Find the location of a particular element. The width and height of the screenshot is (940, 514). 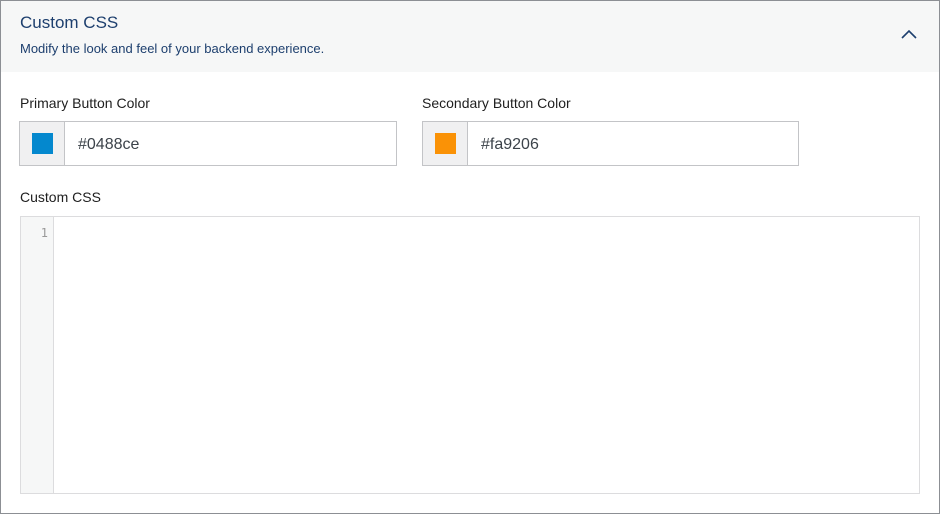

primary-color-swatch is located at coordinates (42, 143).